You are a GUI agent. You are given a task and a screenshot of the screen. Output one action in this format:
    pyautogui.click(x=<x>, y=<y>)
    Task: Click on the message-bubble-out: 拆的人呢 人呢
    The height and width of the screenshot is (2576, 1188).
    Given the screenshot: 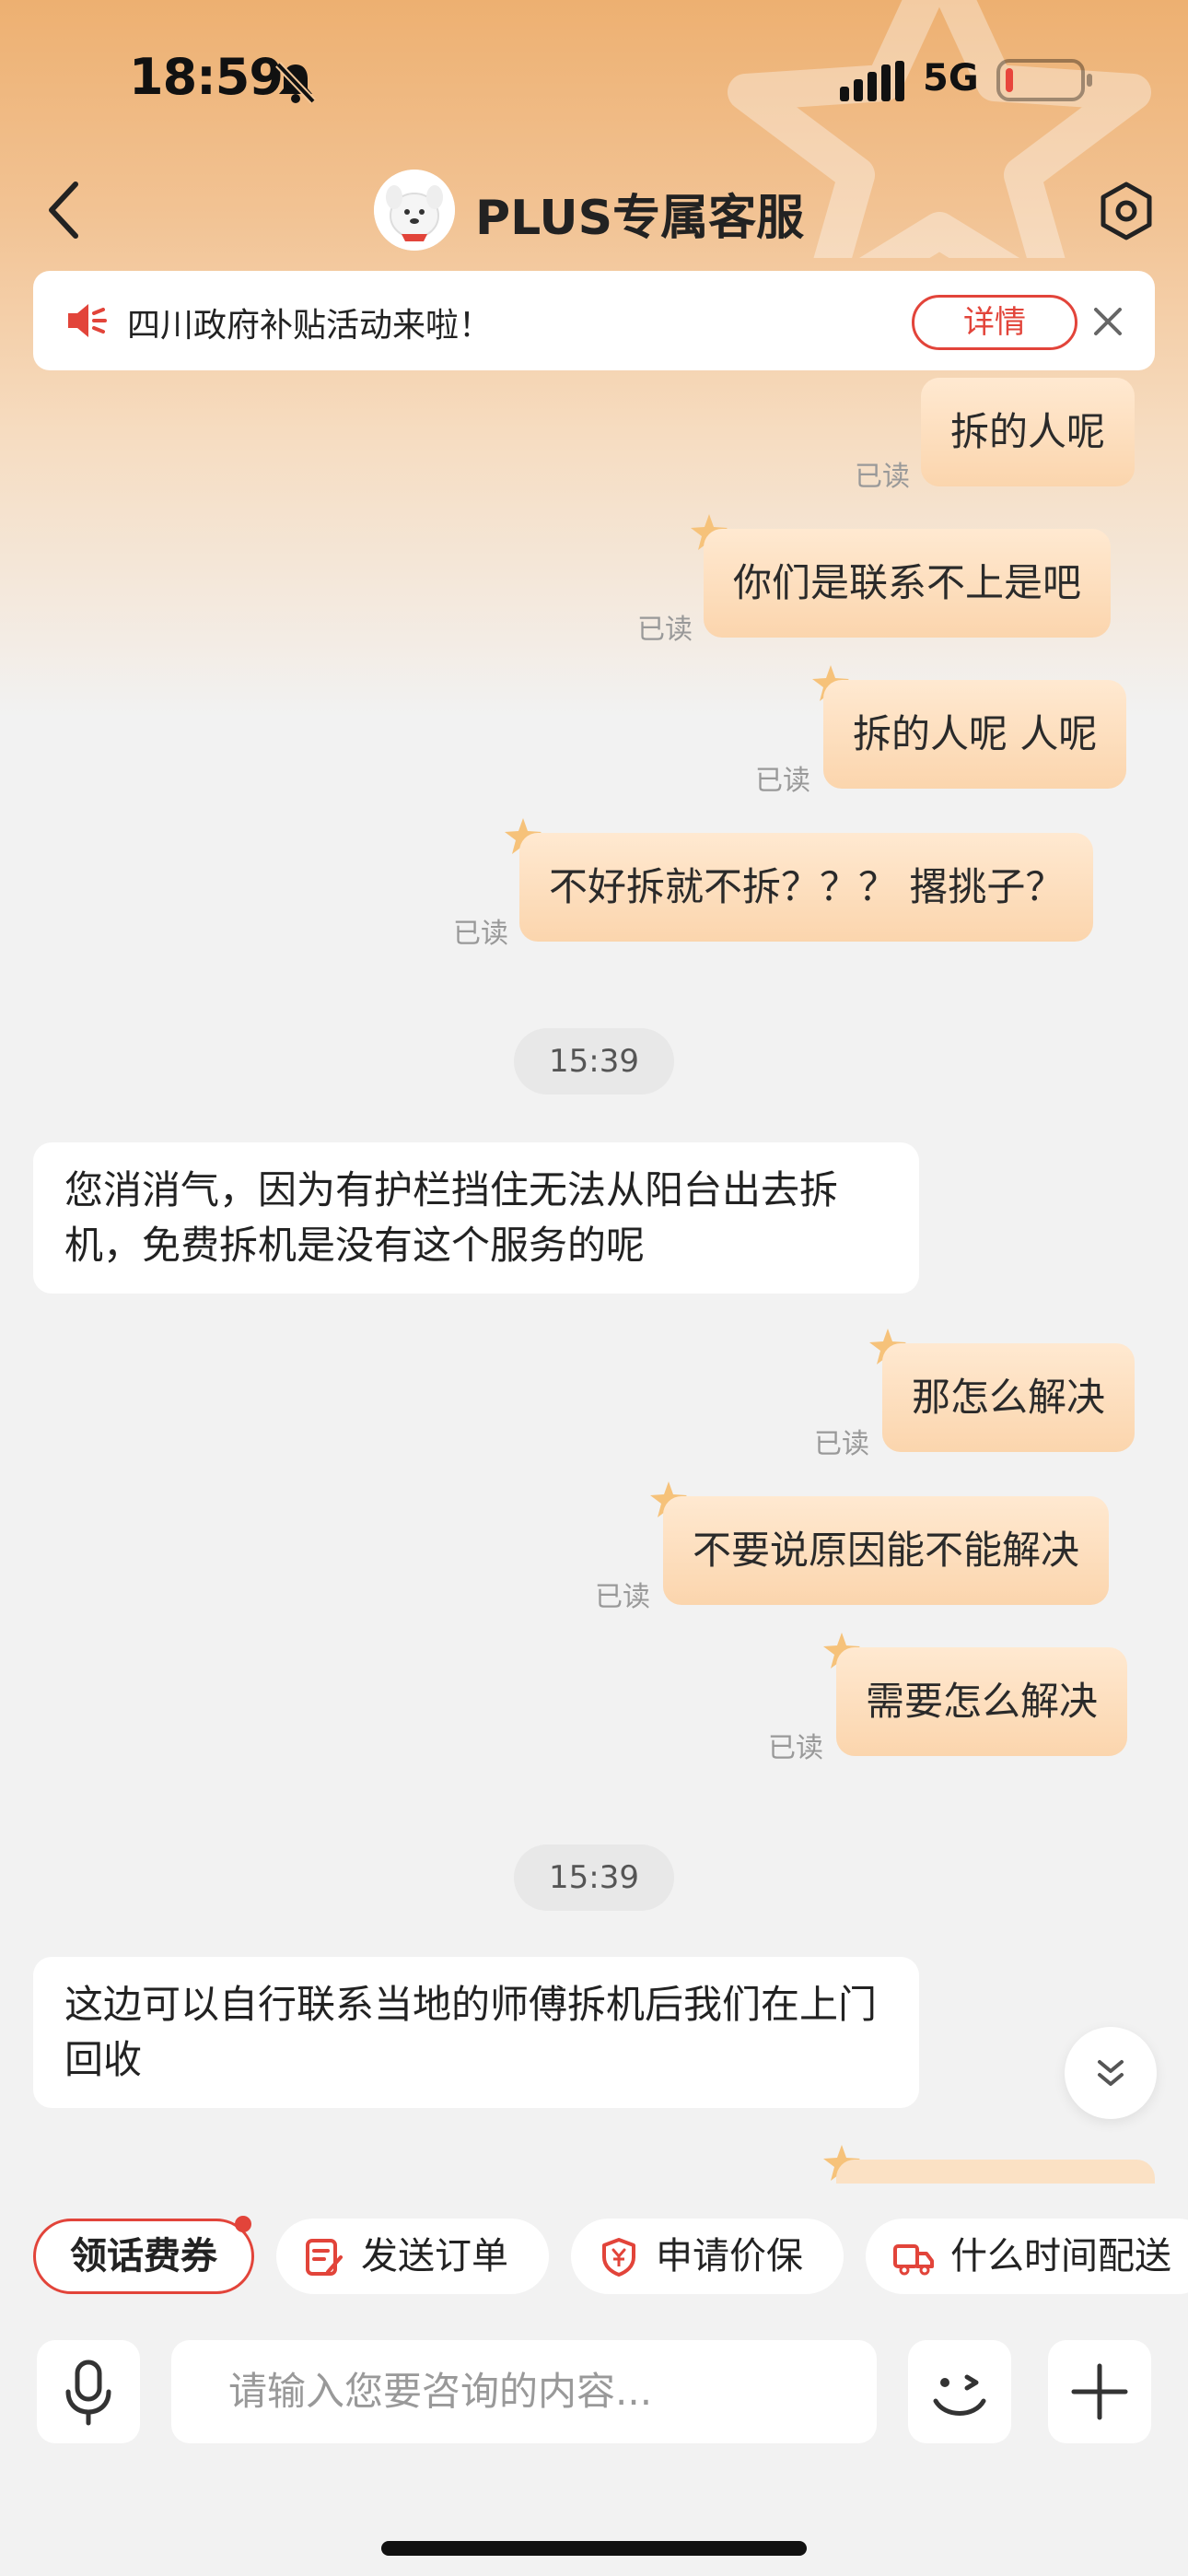 What is the action you would take?
    pyautogui.click(x=975, y=734)
    